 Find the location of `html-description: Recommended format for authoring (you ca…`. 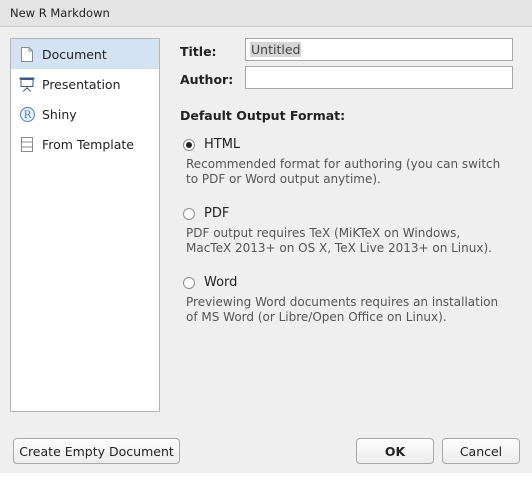

html-description: Recommended format for authoring (you ca… is located at coordinates (351, 172).